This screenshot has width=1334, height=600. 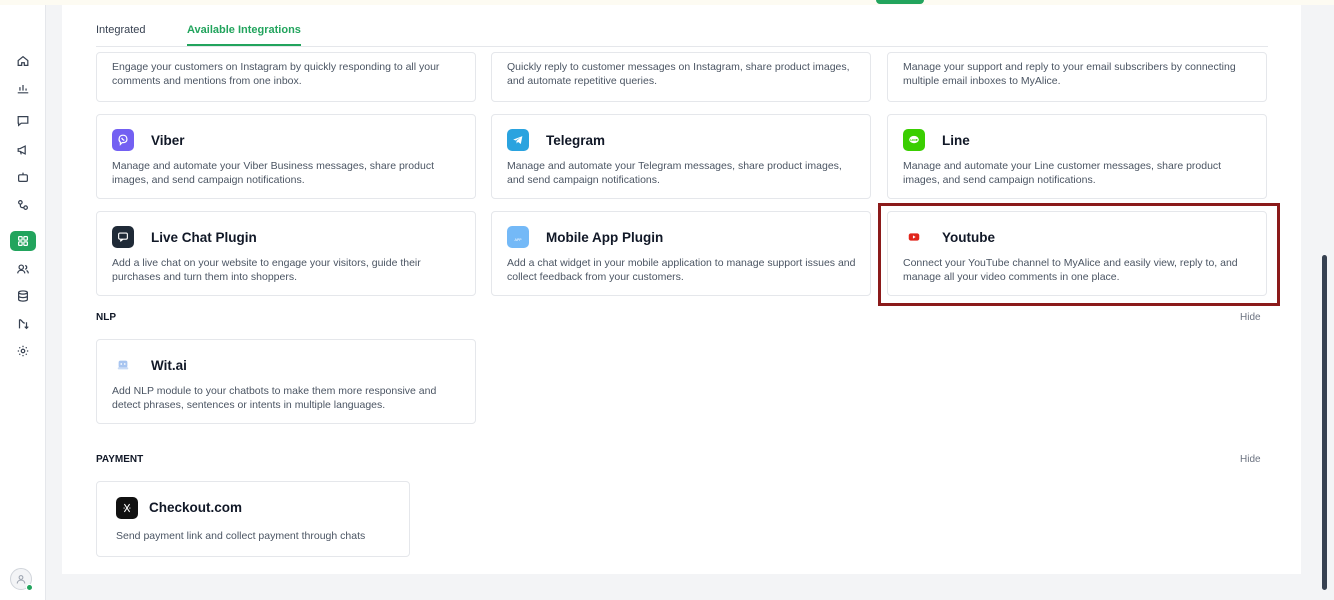 What do you see at coordinates (123, 365) in the screenshot?
I see `wit-ai-icon` at bounding box center [123, 365].